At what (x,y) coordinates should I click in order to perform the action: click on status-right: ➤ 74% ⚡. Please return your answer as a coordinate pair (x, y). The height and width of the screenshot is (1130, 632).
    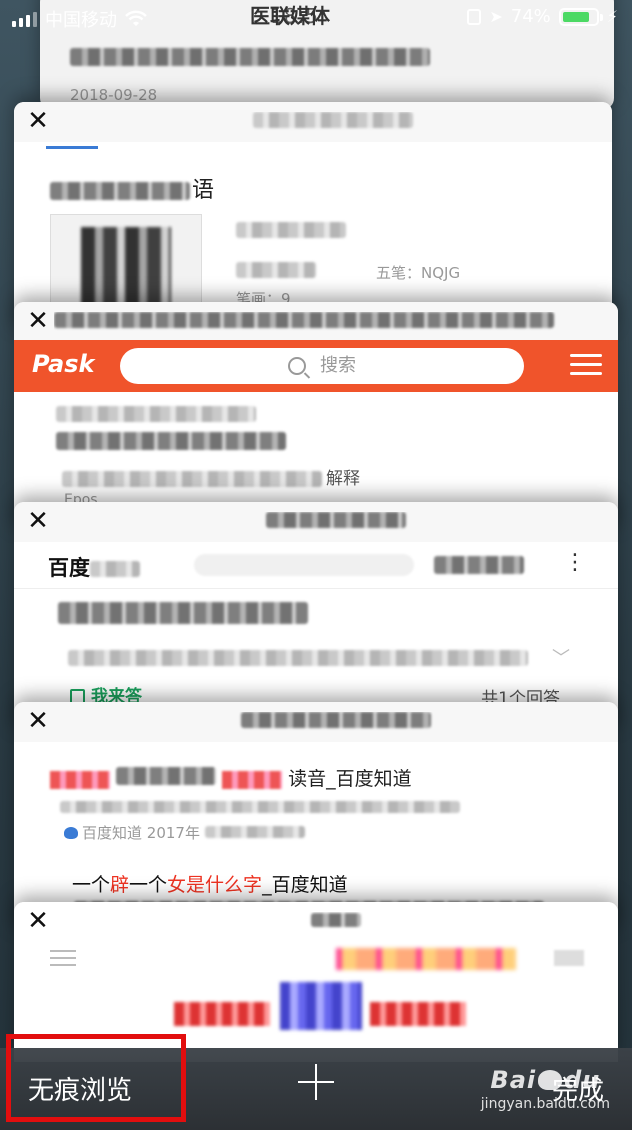
    Looking at the image, I should click on (542, 16).